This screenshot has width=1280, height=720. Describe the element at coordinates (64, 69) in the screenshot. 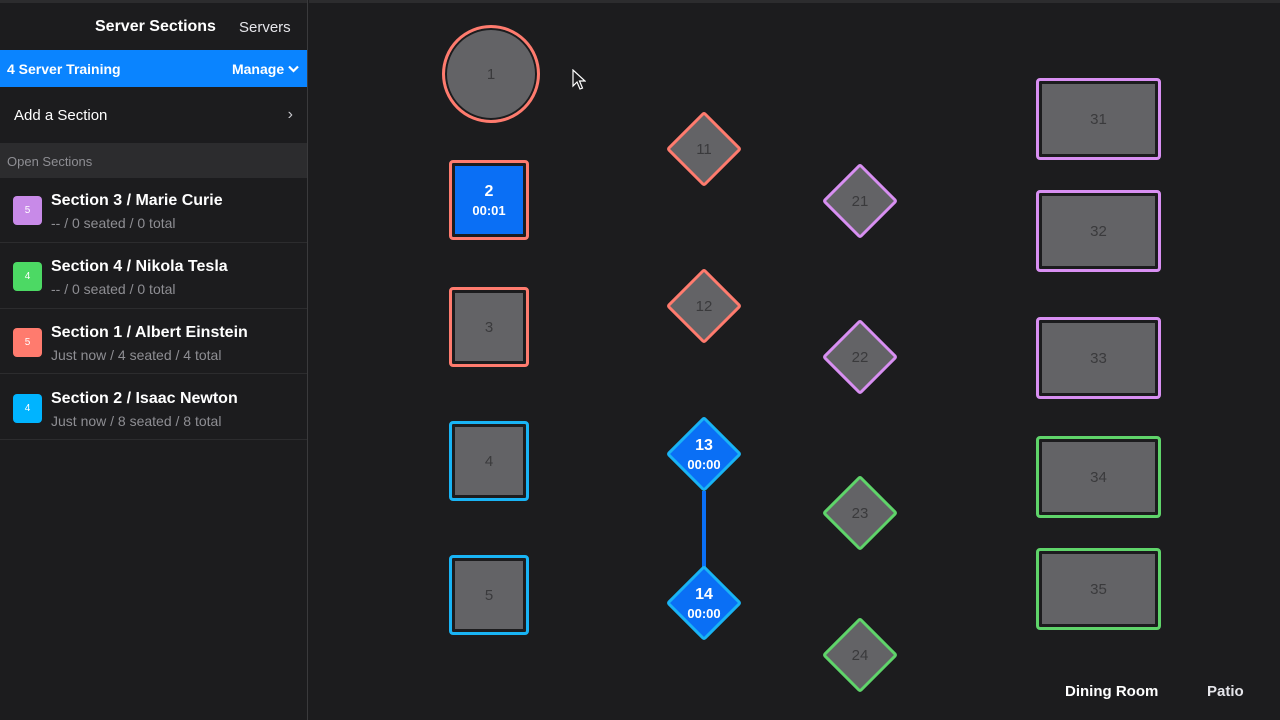

I see `selected-layout-label: 4 Server Training` at that location.